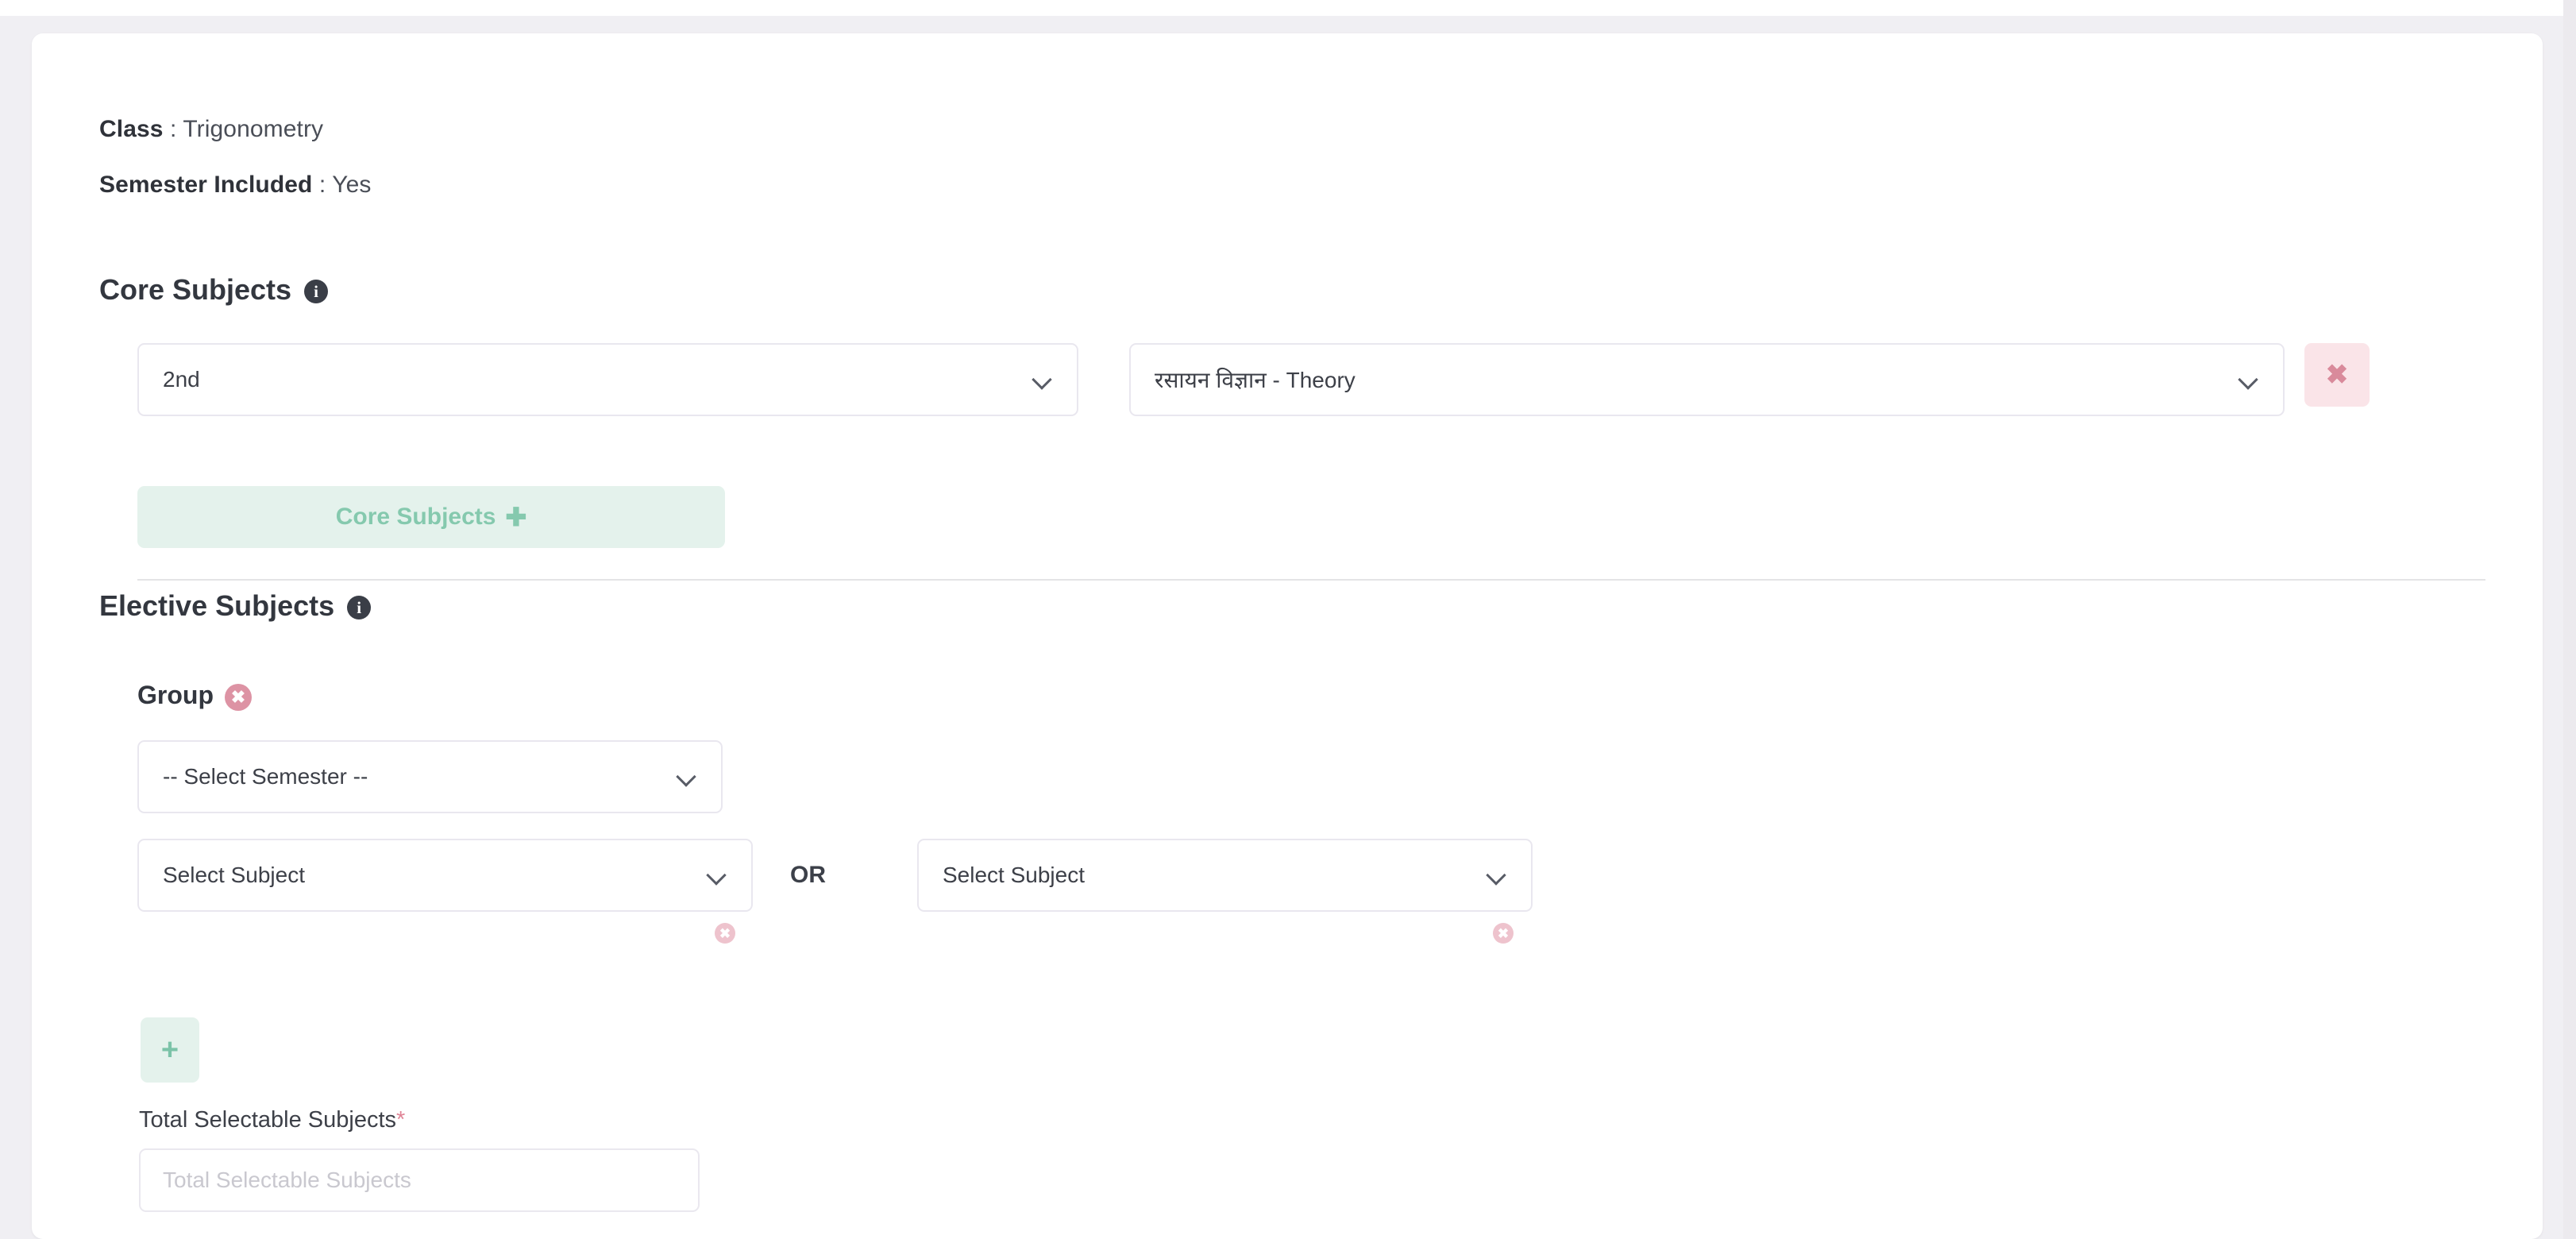  Describe the element at coordinates (352, 185) in the screenshot. I see `semester-included-value: Yes` at that location.